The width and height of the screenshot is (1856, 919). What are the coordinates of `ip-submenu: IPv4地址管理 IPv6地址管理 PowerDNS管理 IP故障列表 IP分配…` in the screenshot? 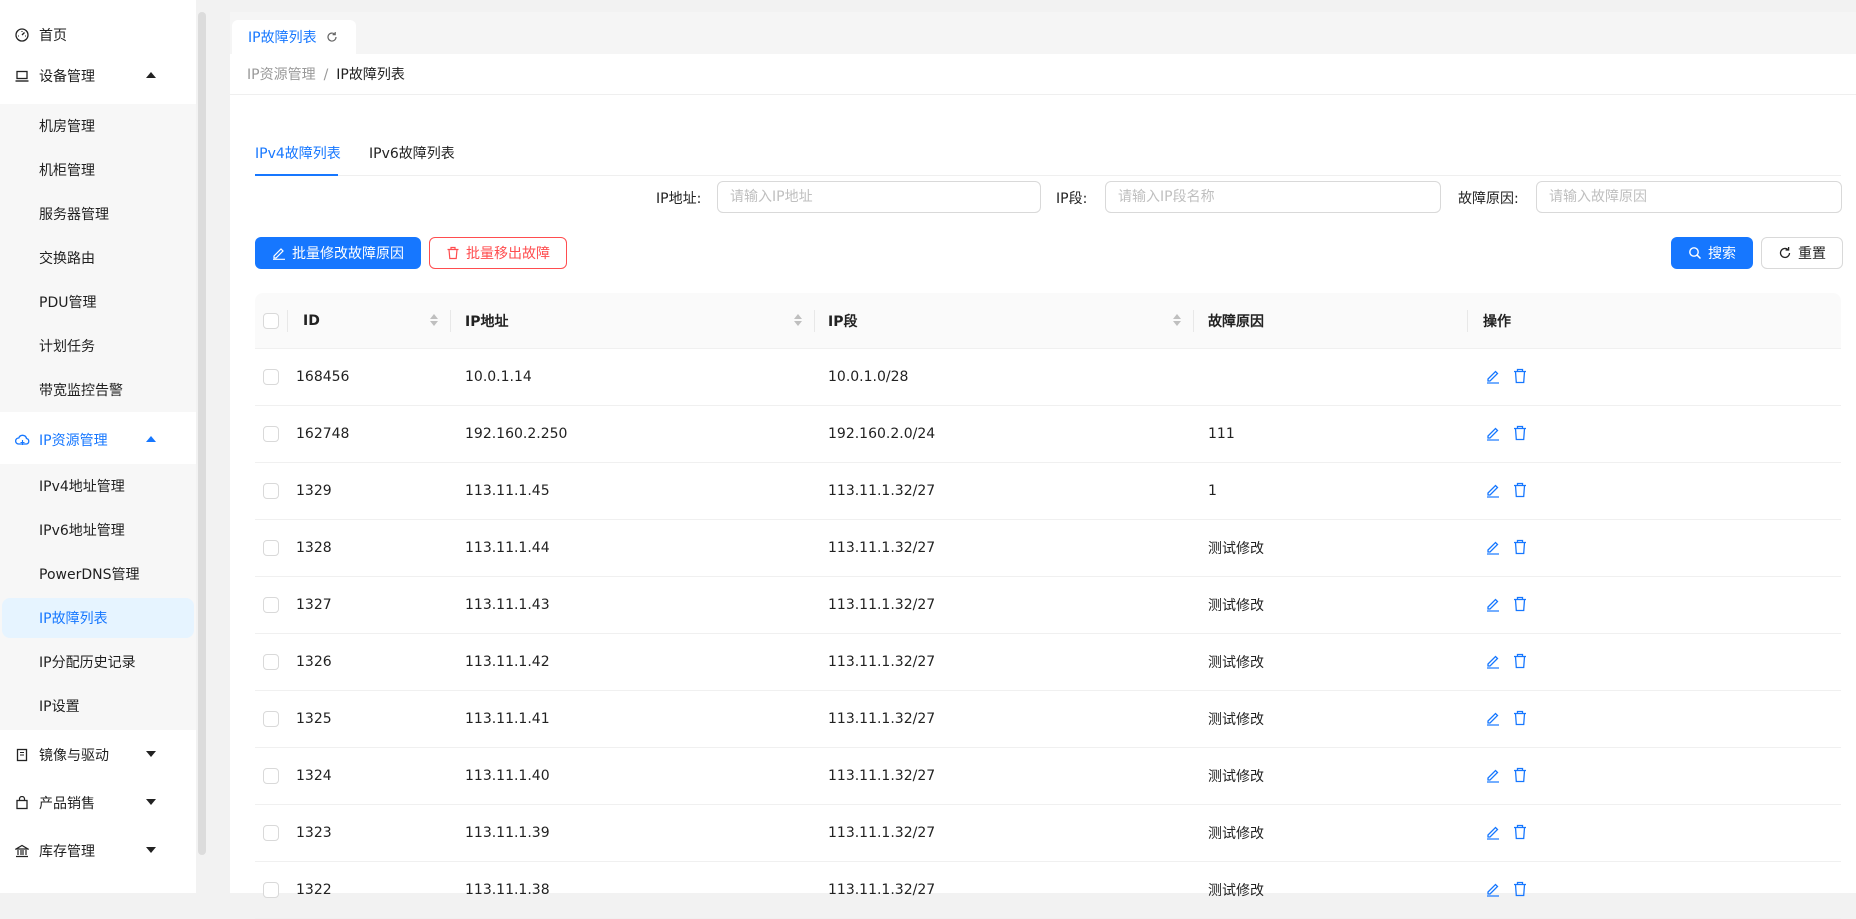 It's located at (98, 597).